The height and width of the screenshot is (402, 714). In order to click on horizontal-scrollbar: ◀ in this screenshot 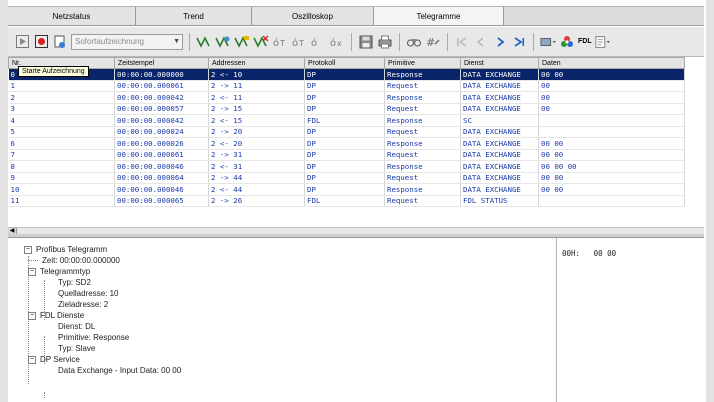, I will do `click(356, 230)`.